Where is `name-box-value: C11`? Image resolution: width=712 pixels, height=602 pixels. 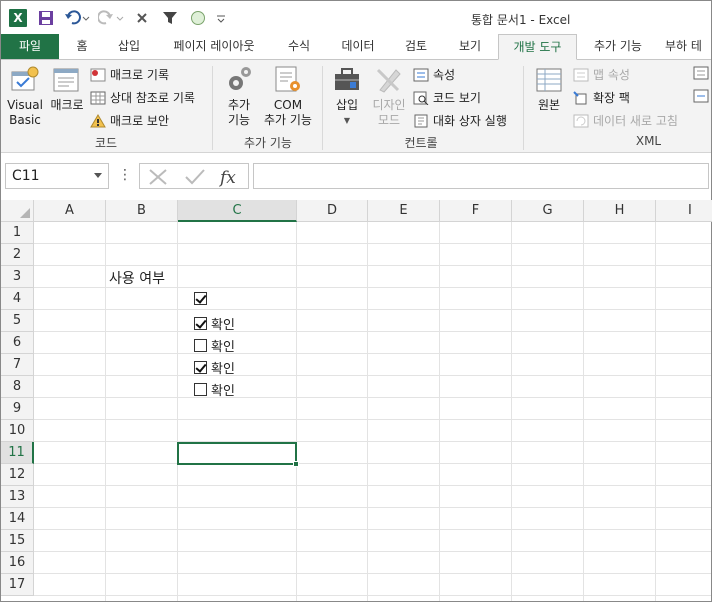
name-box-value: C11 is located at coordinates (26, 176).